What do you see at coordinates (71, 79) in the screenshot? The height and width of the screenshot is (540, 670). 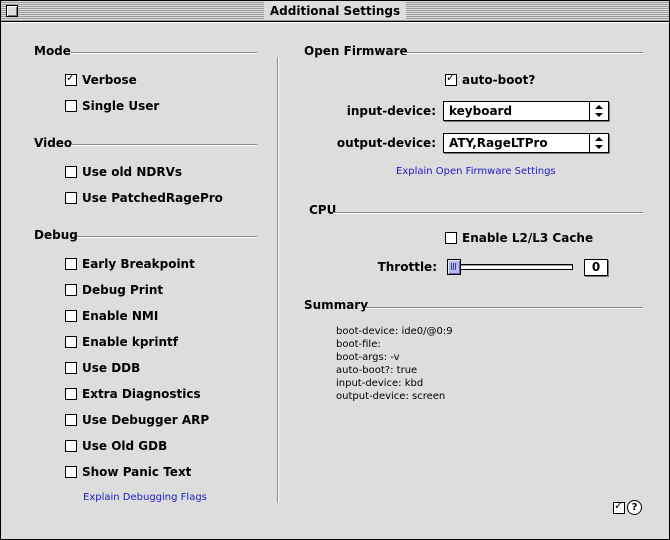 I see `verbose-checkbox` at bounding box center [71, 79].